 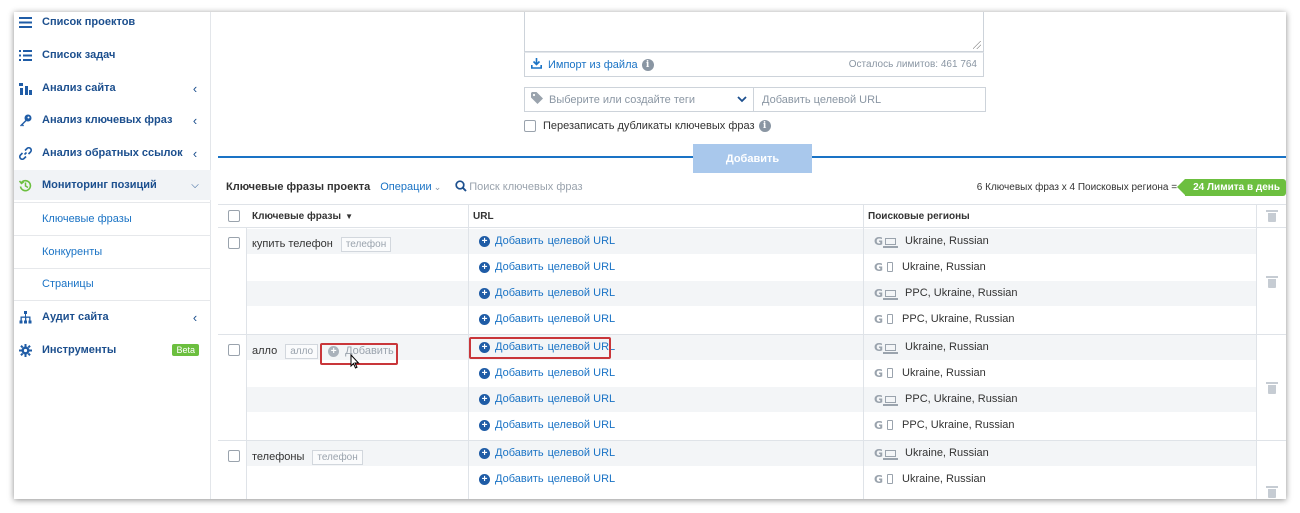 What do you see at coordinates (25, 317) in the screenshot?
I see `audit-icon` at bounding box center [25, 317].